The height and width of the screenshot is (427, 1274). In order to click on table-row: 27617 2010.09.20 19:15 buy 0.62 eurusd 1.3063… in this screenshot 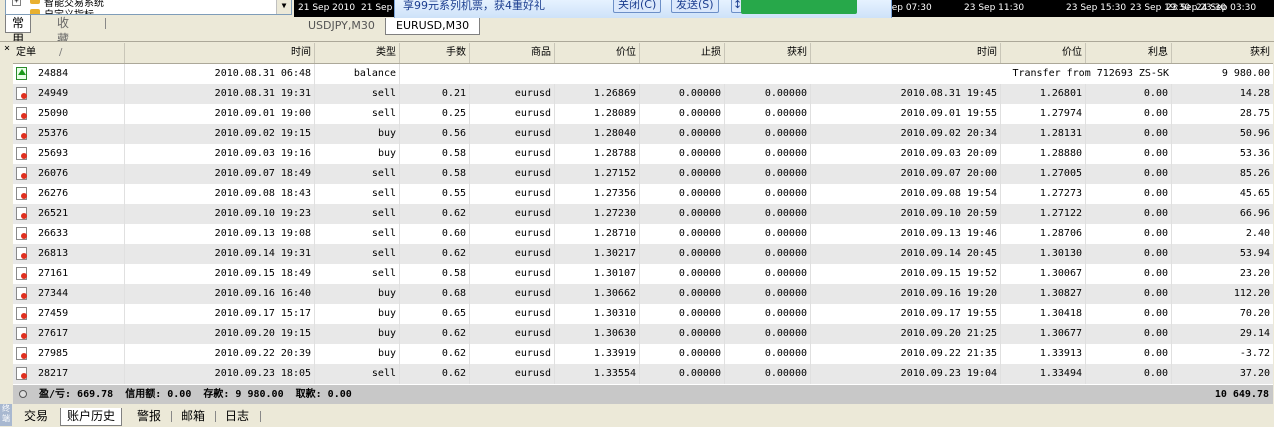, I will do `click(643, 334)`.